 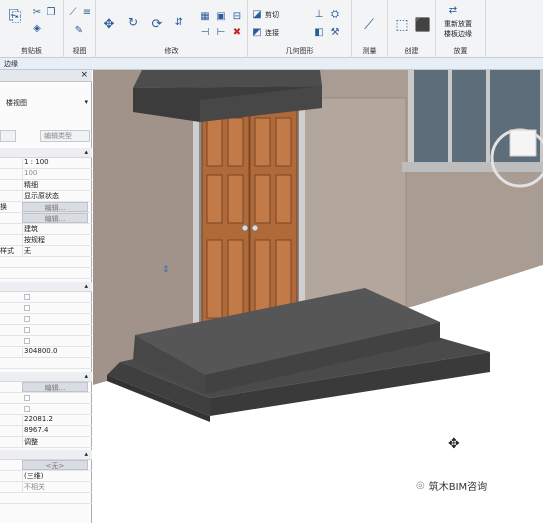 I want to click on property-row: 不相关, so click(x=46, y=487).